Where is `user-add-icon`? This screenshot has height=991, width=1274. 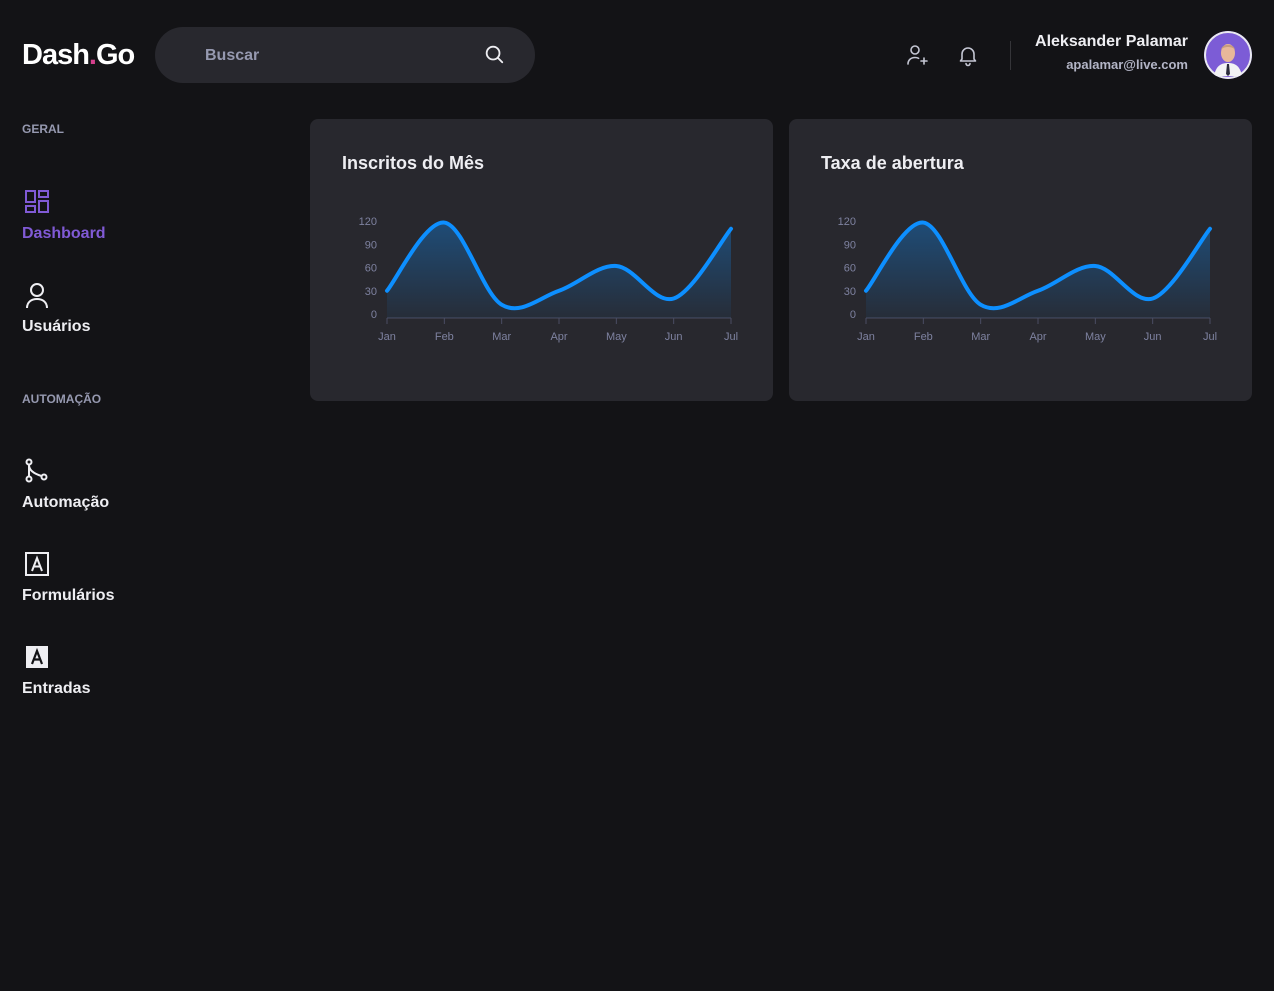 user-add-icon is located at coordinates (917, 55).